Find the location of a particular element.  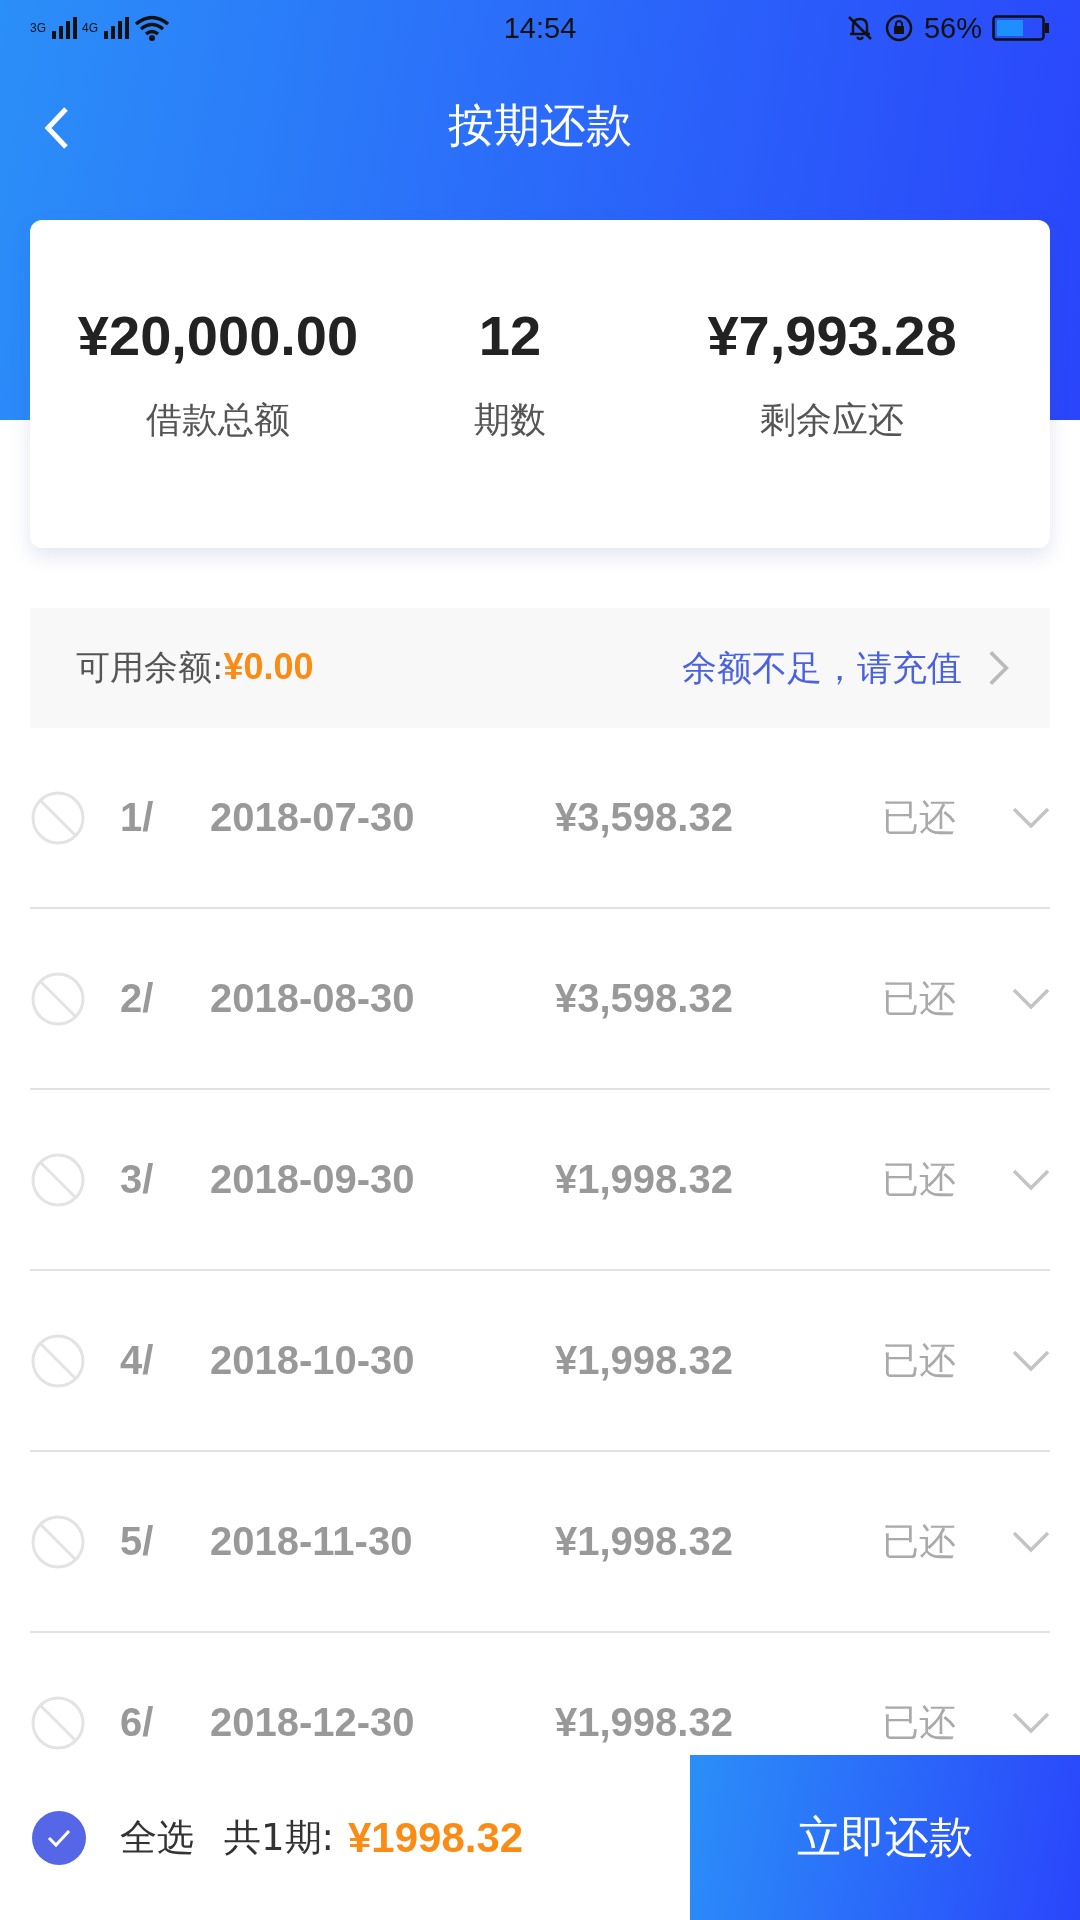

select-all-label: 全选 is located at coordinates (157, 1837).